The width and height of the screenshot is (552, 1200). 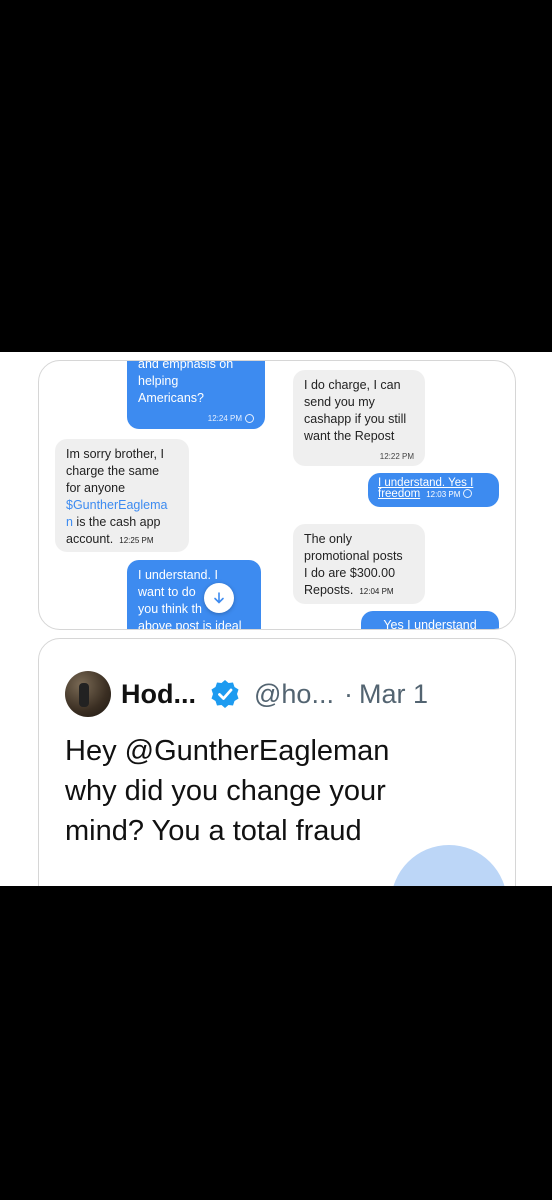 I want to click on message-bubble-outgoing: I understand. Yes I freedom 12:03 PM, so click(x=433, y=490).